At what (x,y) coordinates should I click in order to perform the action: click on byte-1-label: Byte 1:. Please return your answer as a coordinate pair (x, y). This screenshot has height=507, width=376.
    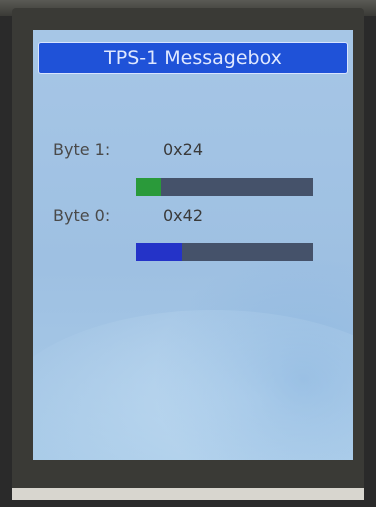
    Looking at the image, I should click on (82, 149).